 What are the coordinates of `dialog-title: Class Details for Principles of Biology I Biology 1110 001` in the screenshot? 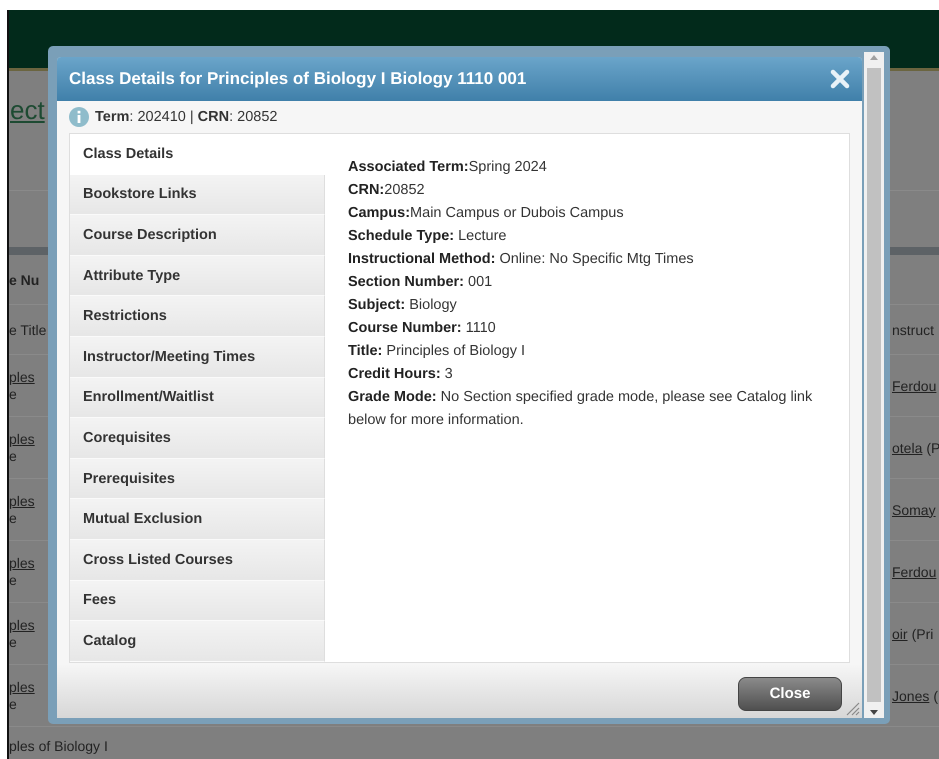 It's located at (297, 79).